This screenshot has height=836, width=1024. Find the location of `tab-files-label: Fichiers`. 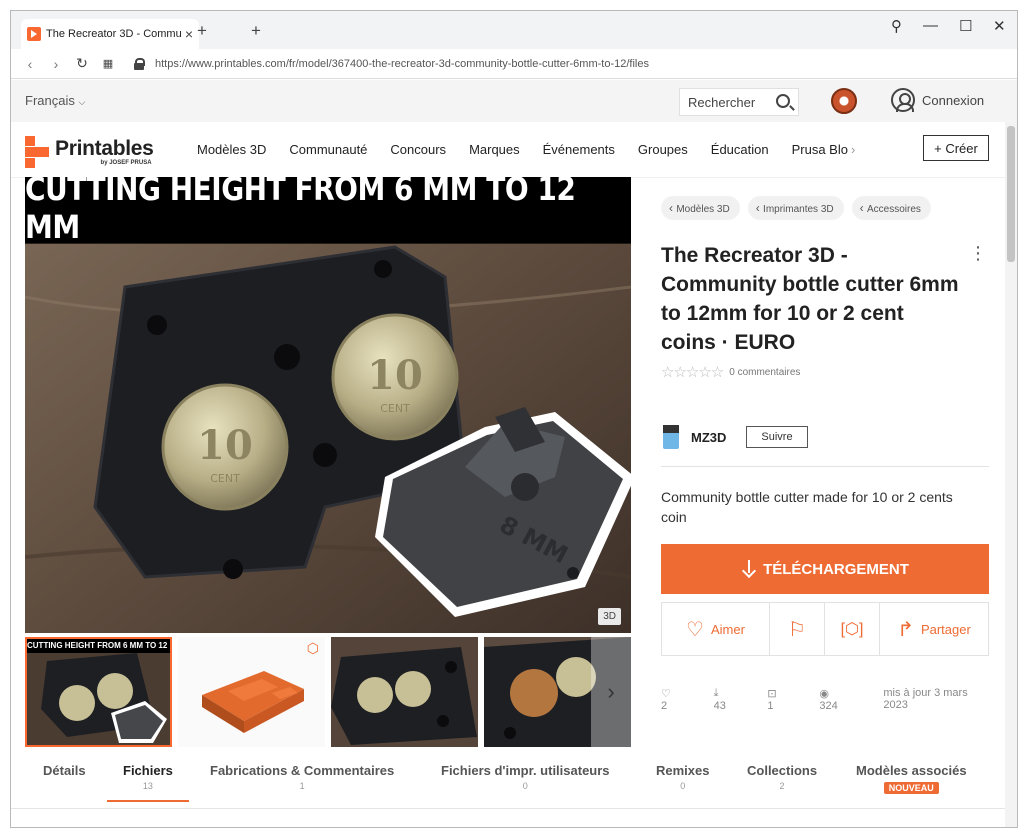

tab-files-label: Fichiers is located at coordinates (148, 770).